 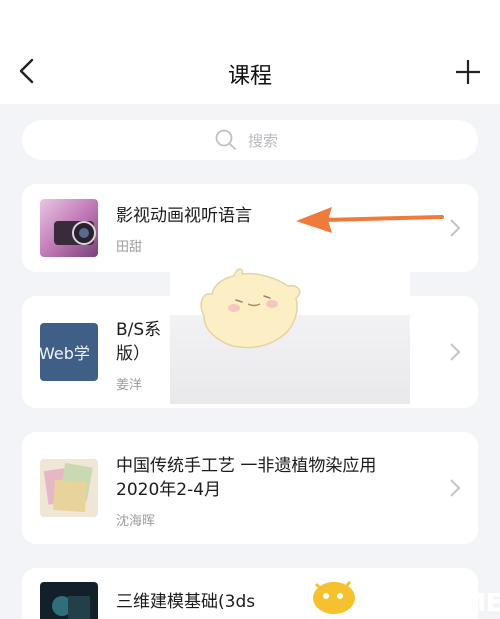 I want to click on page-title: 课程, so click(x=249, y=76).